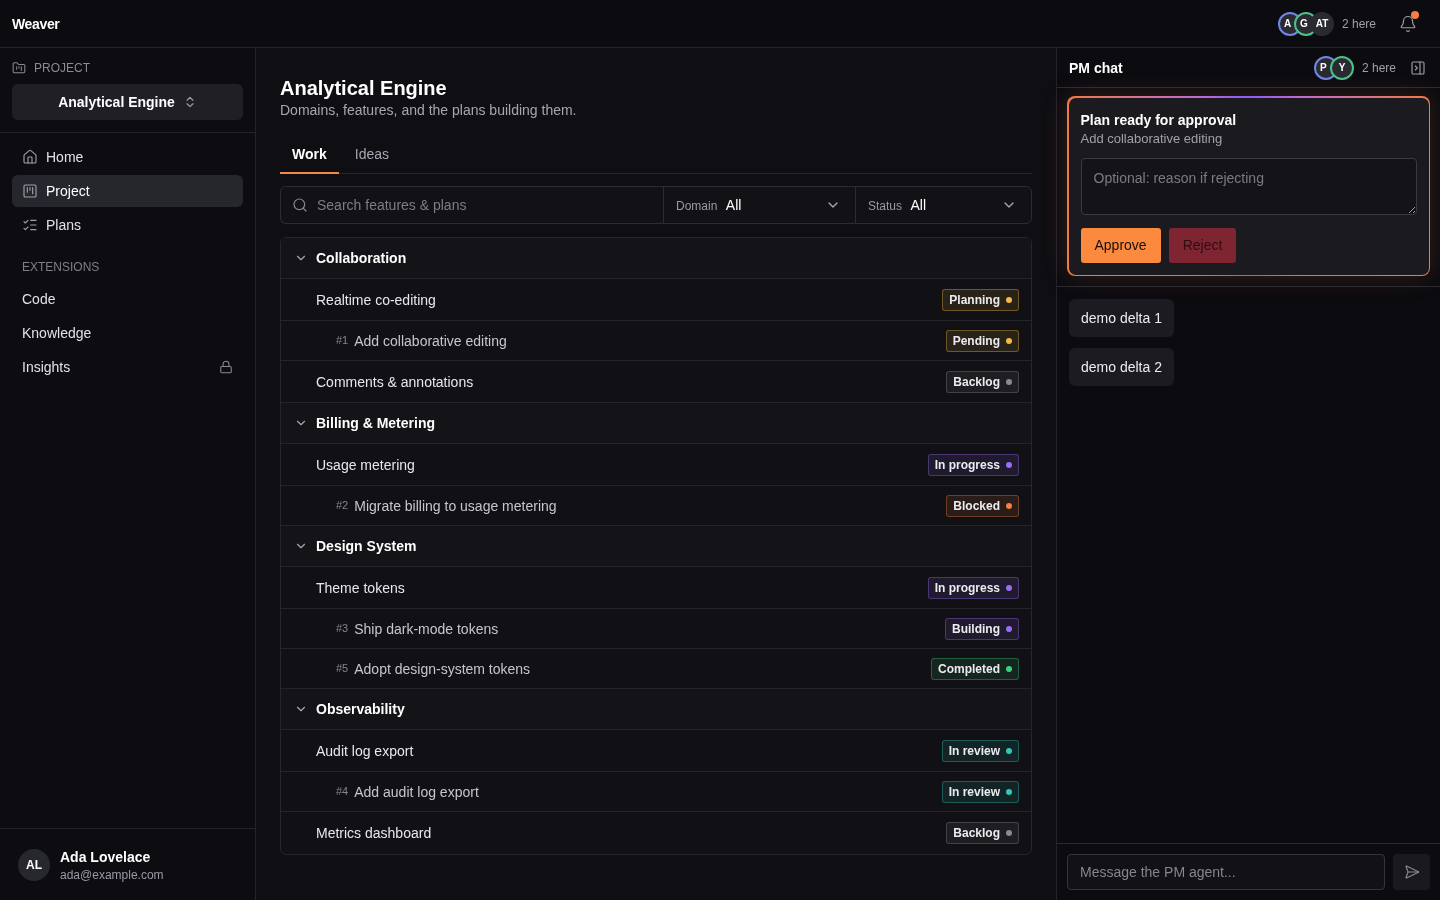 The height and width of the screenshot is (900, 1440). I want to click on page-subtitle: Domains, features, and the plans building them., so click(428, 110).